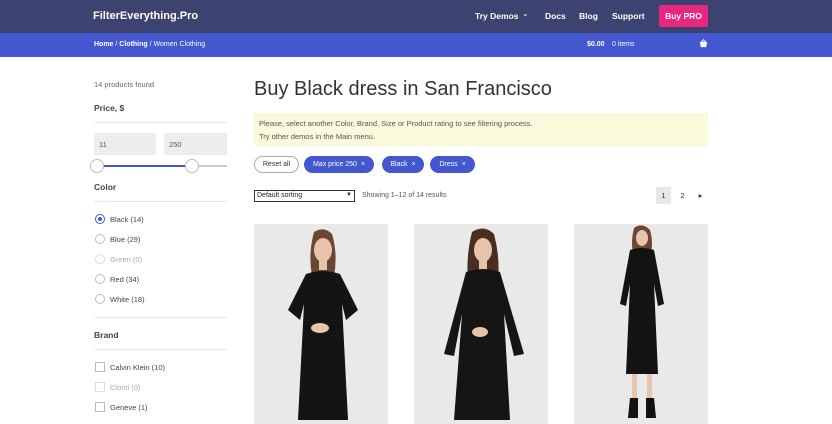 The image size is (832, 424). I want to click on filter-chip-black: Black ×, so click(403, 164).